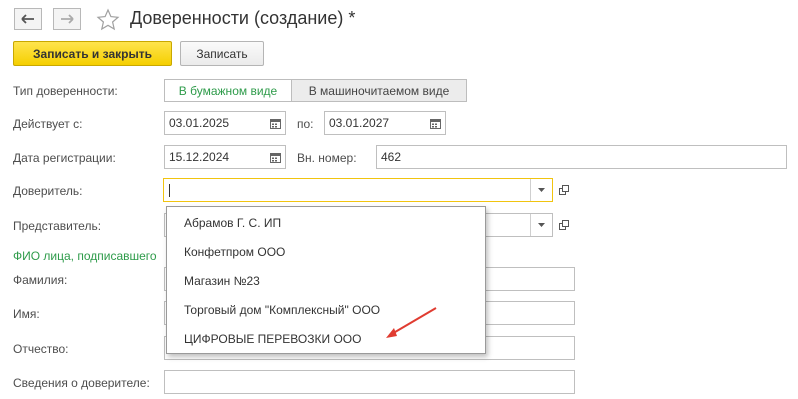 The height and width of the screenshot is (399, 798). What do you see at coordinates (232, 223) in the screenshot?
I see `dropdown-item: Абрамов Г. С. ИП` at bounding box center [232, 223].